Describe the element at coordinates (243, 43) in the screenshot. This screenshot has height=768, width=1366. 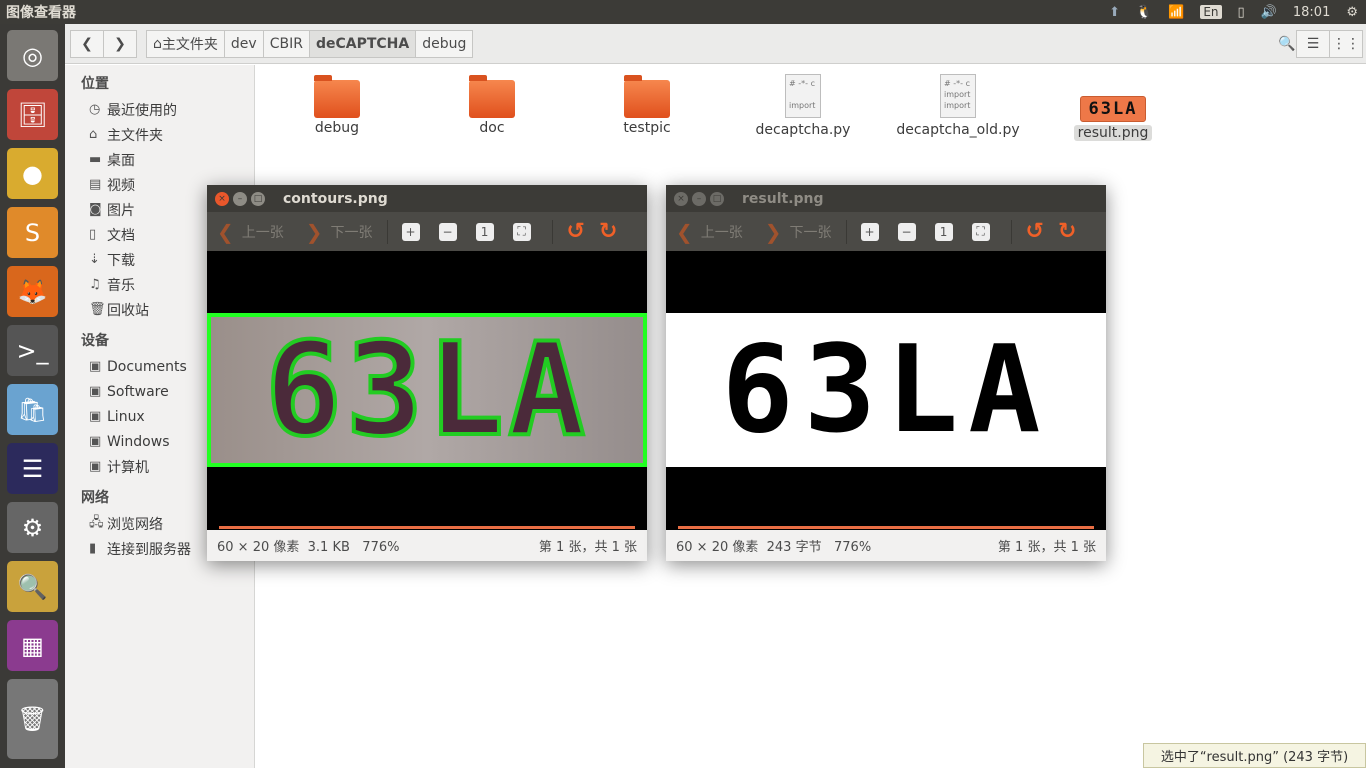
I see `breadcrumb-item: dev` at that location.